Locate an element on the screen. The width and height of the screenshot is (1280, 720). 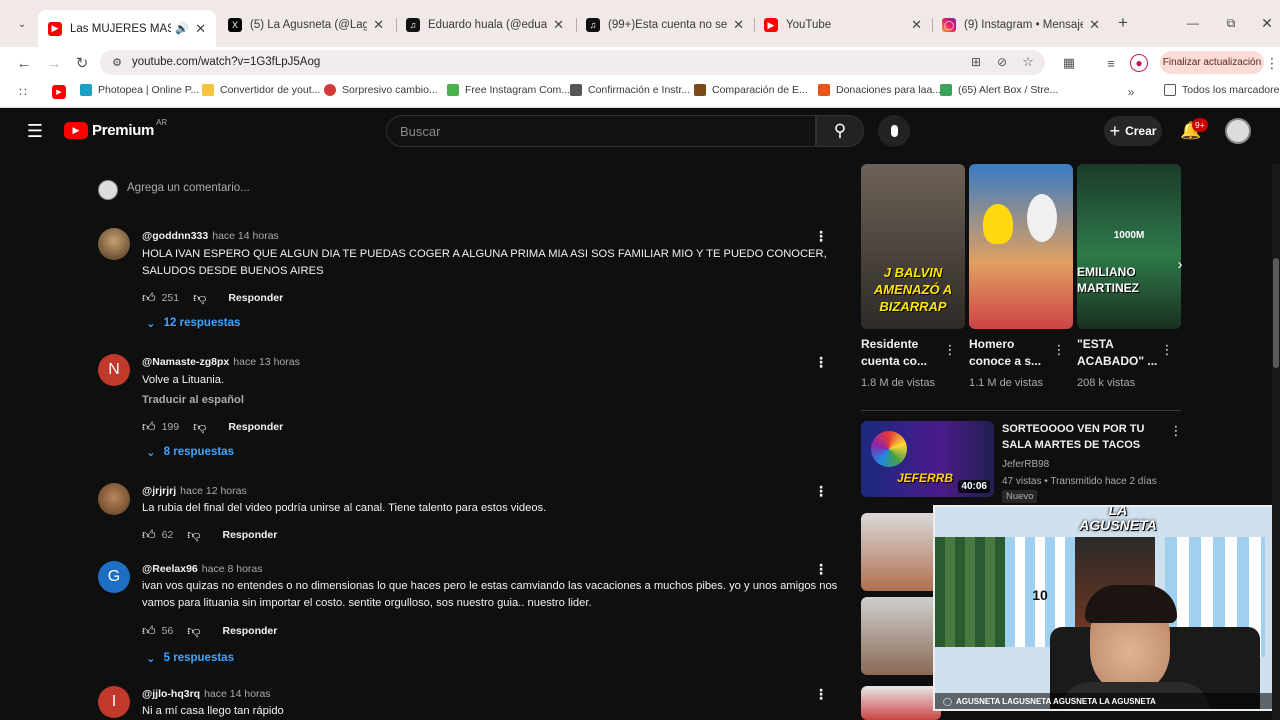
comment-author: @Namaste-zg8px is located at coordinates (185, 362).